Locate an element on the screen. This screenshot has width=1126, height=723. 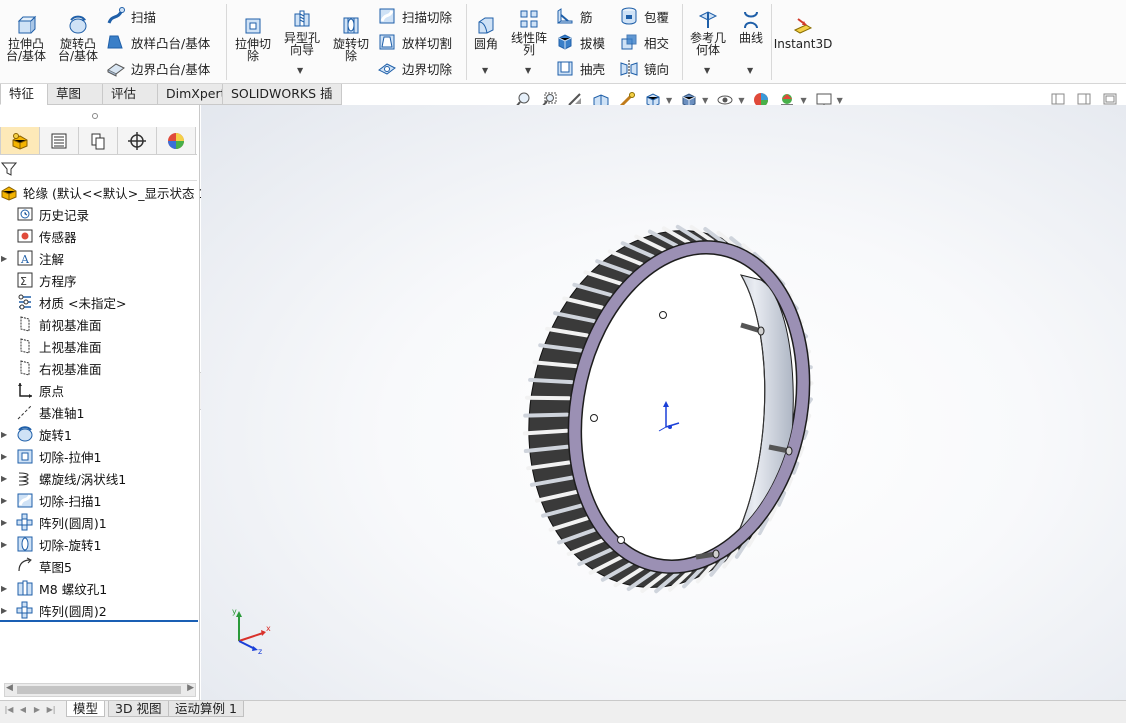
display-style-dropdown: ▼ is located at coordinates (705, 100).